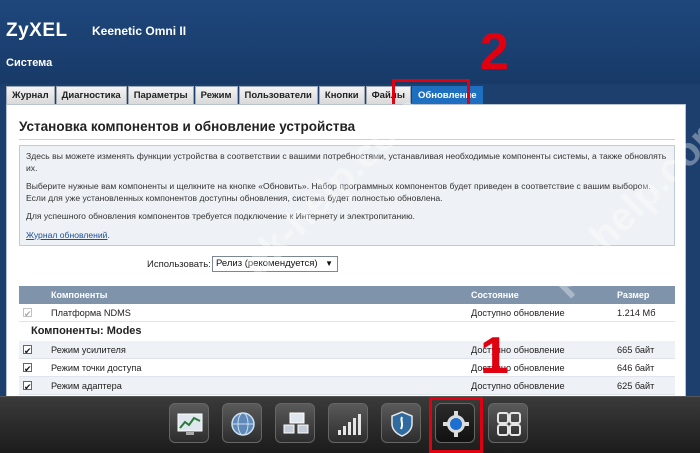 The height and width of the screenshot is (453, 700). I want to click on annotation-box-system-button, so click(456, 425).